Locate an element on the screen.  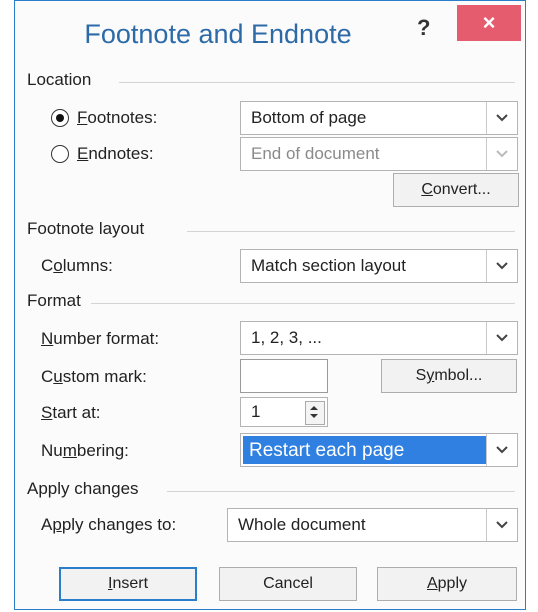
custom-mark-label: Custom mark: is located at coordinates (94, 376).